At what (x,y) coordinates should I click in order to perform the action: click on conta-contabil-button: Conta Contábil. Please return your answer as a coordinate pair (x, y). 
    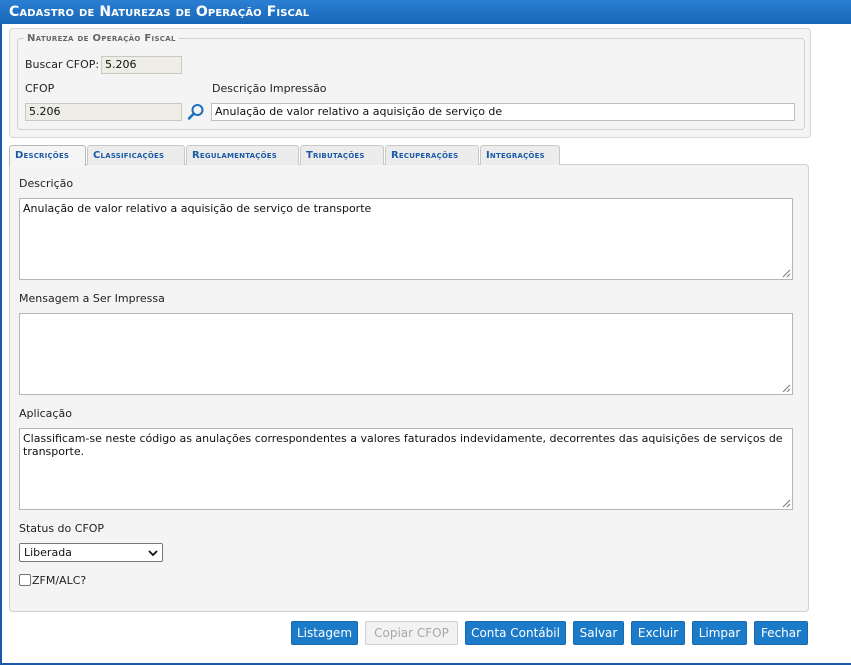
    Looking at the image, I should click on (515, 633).